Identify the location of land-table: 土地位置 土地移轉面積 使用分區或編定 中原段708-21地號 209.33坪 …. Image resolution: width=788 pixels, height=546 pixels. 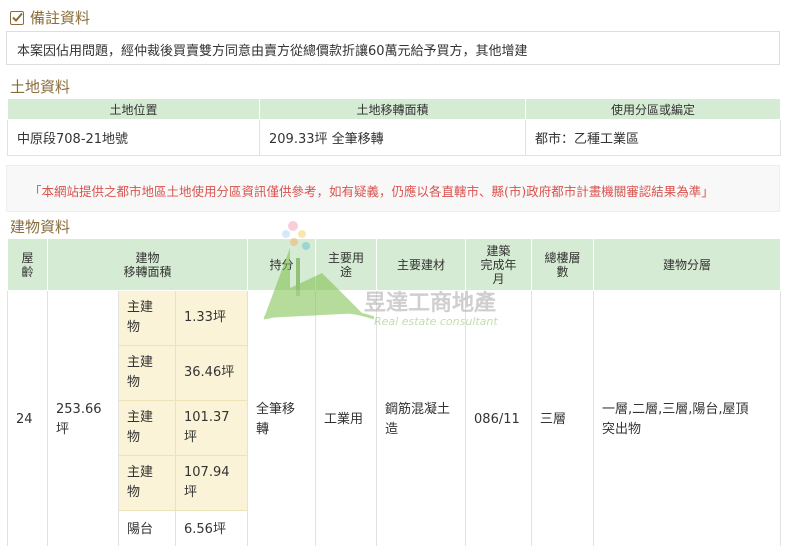
(394, 127).